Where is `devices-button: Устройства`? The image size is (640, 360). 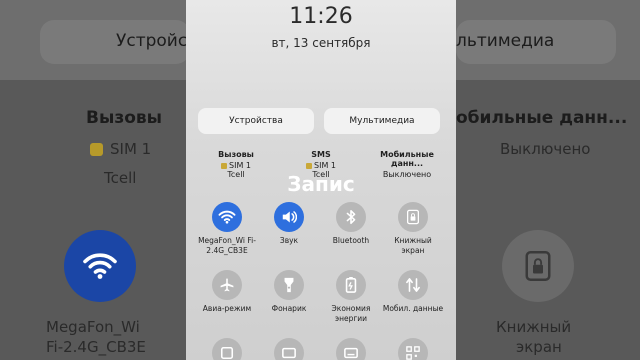
devices-button: Устройства is located at coordinates (256, 121).